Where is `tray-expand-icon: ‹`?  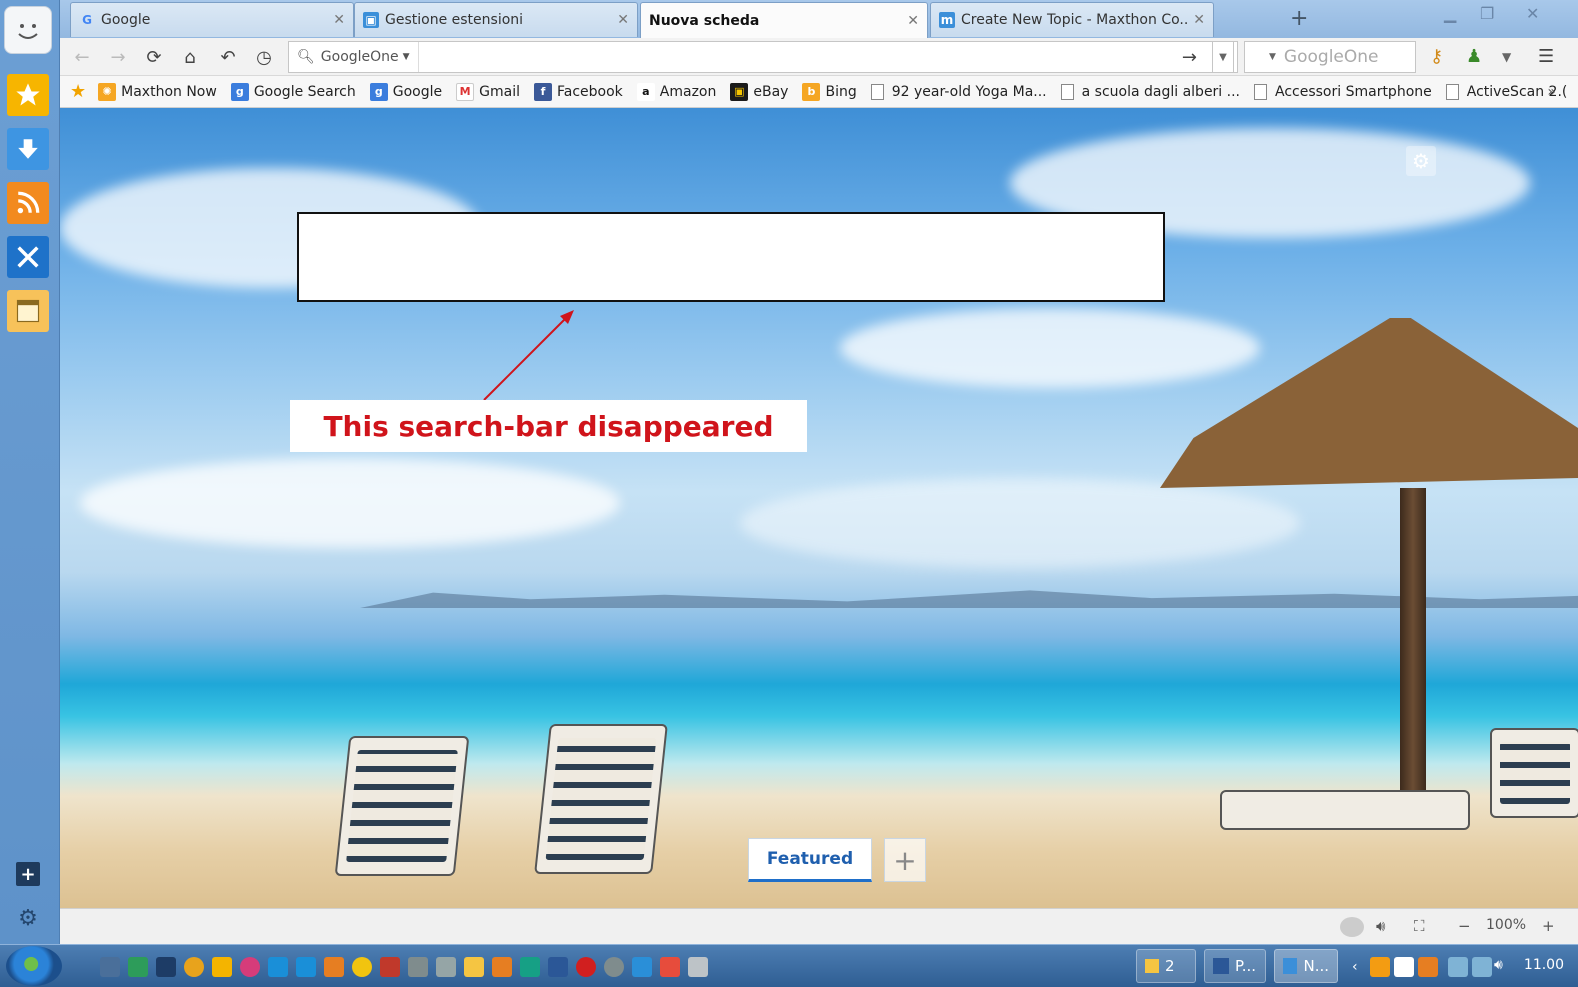 tray-expand-icon: ‹ is located at coordinates (1358, 967).